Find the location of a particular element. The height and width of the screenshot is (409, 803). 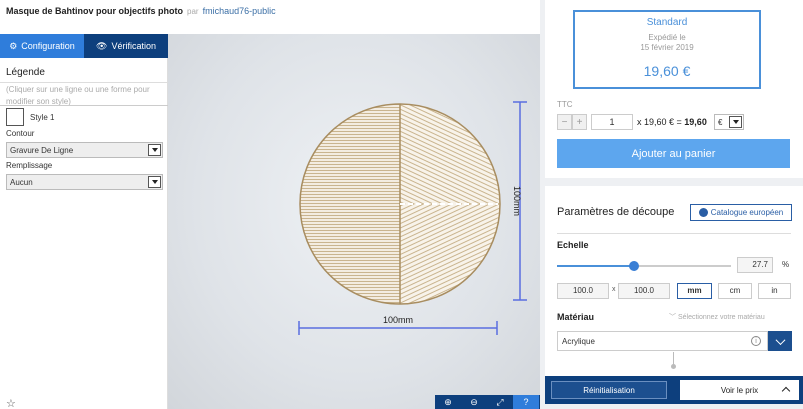

scale-unit: % is located at coordinates (786, 264).